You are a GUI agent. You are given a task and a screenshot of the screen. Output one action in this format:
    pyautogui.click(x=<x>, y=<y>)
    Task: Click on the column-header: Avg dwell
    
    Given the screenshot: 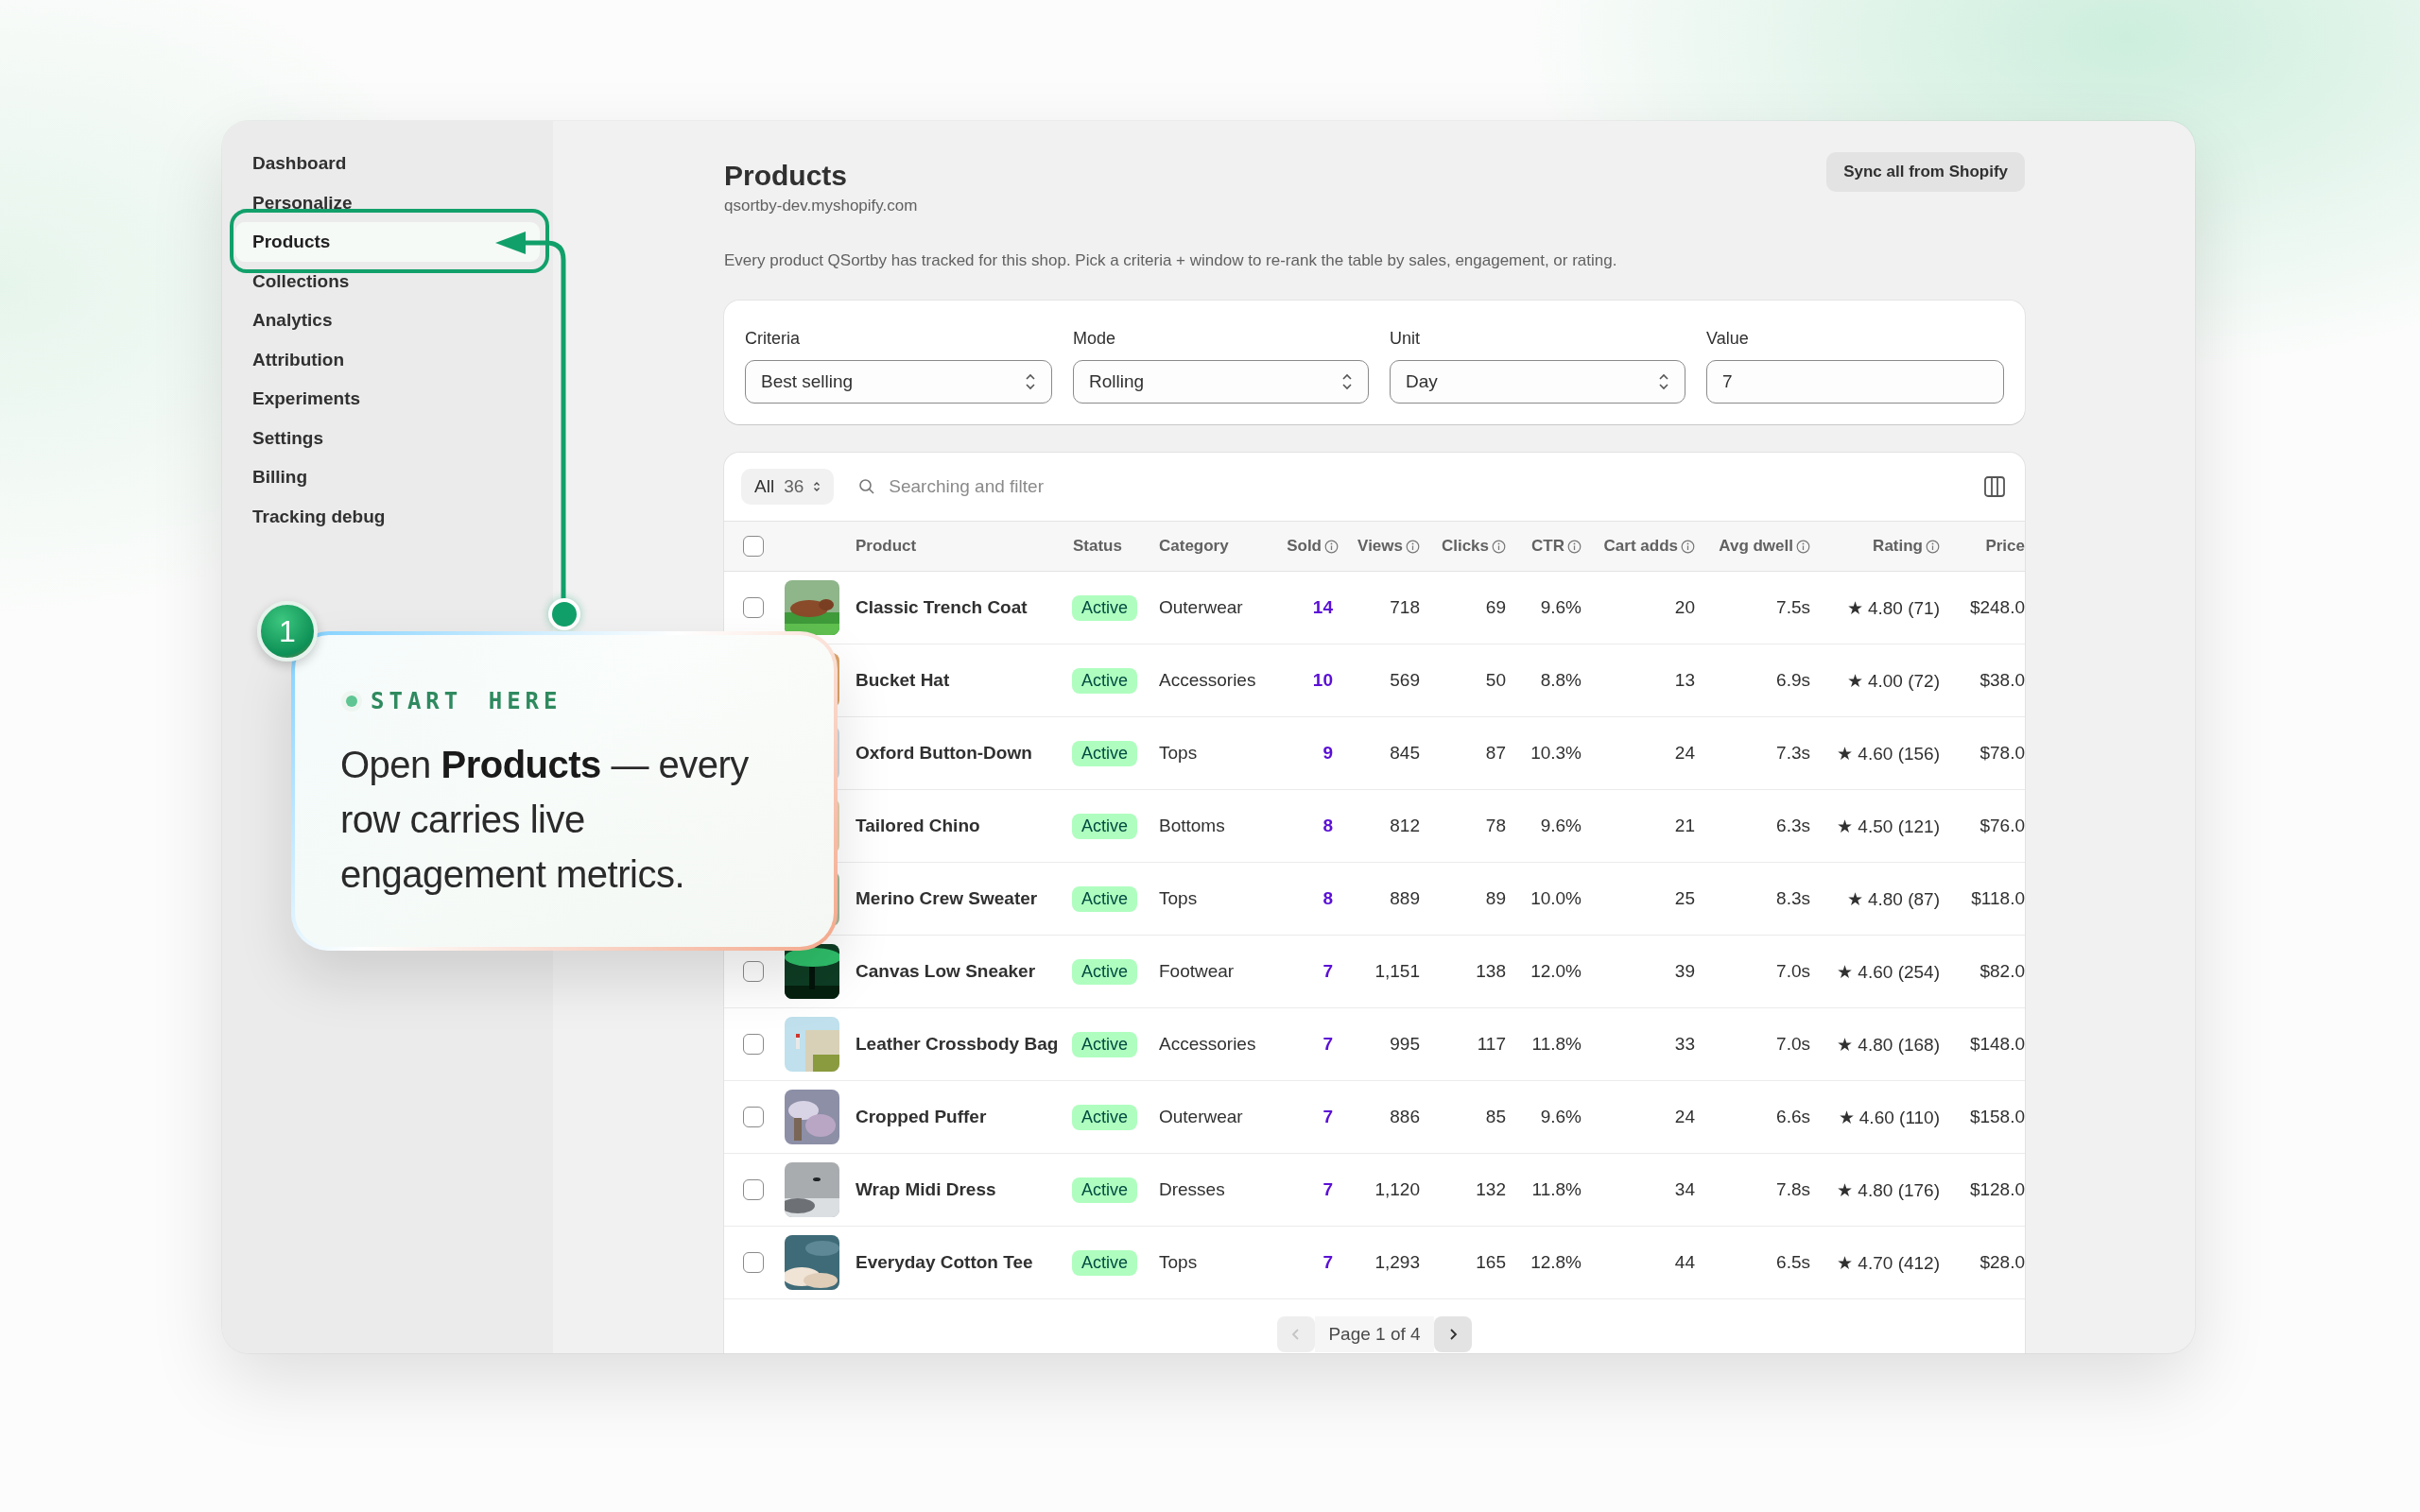 What is the action you would take?
    pyautogui.click(x=1765, y=546)
    